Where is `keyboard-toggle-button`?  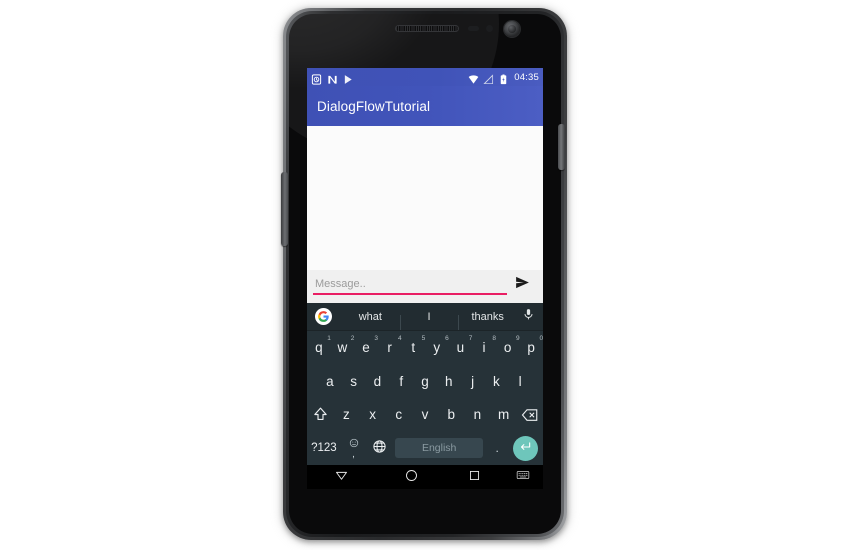 keyboard-toggle-button is located at coordinates (523, 477).